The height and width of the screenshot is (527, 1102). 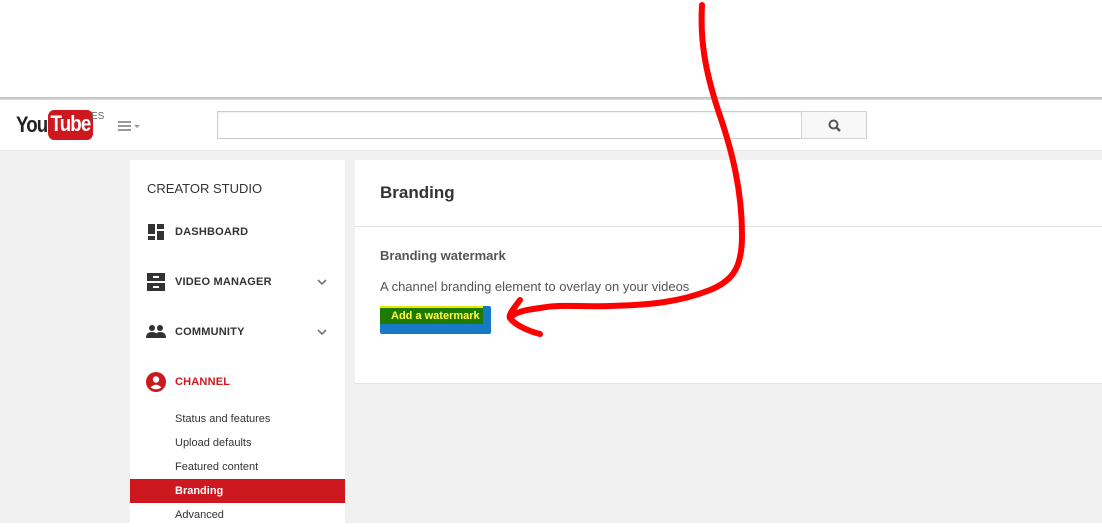 I want to click on page-title: Branding, so click(x=417, y=192).